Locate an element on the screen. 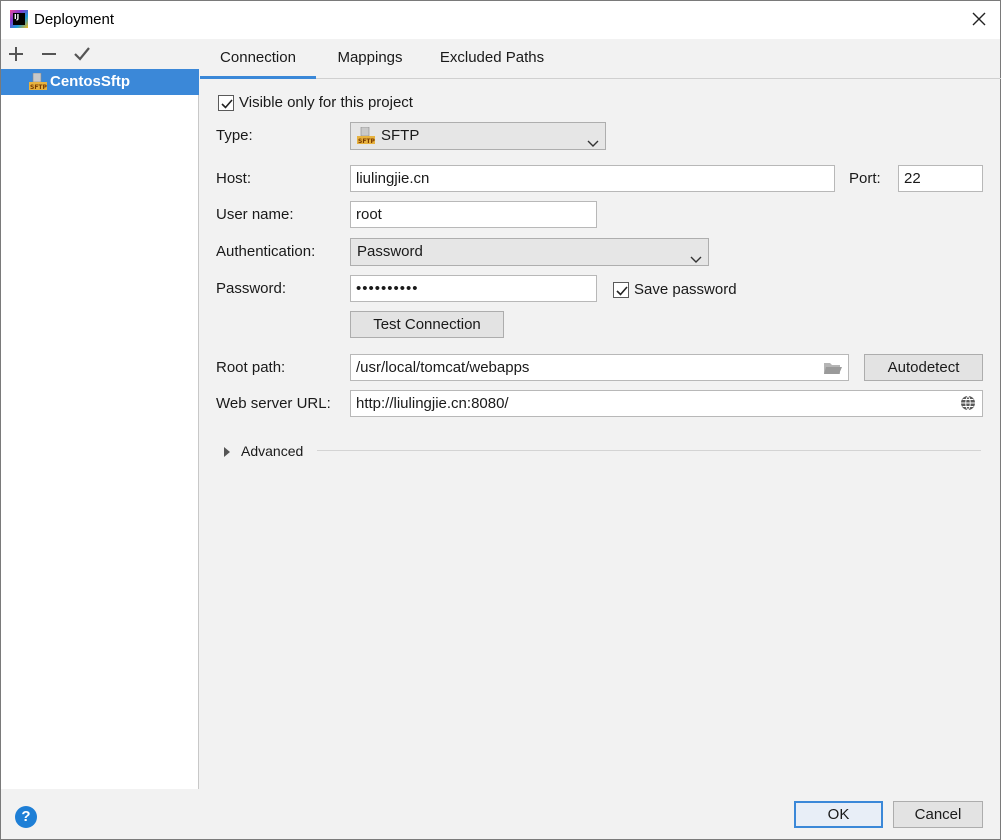 This screenshot has width=1001, height=840. tab-excluded-paths: Excluded Paths is located at coordinates (492, 59).